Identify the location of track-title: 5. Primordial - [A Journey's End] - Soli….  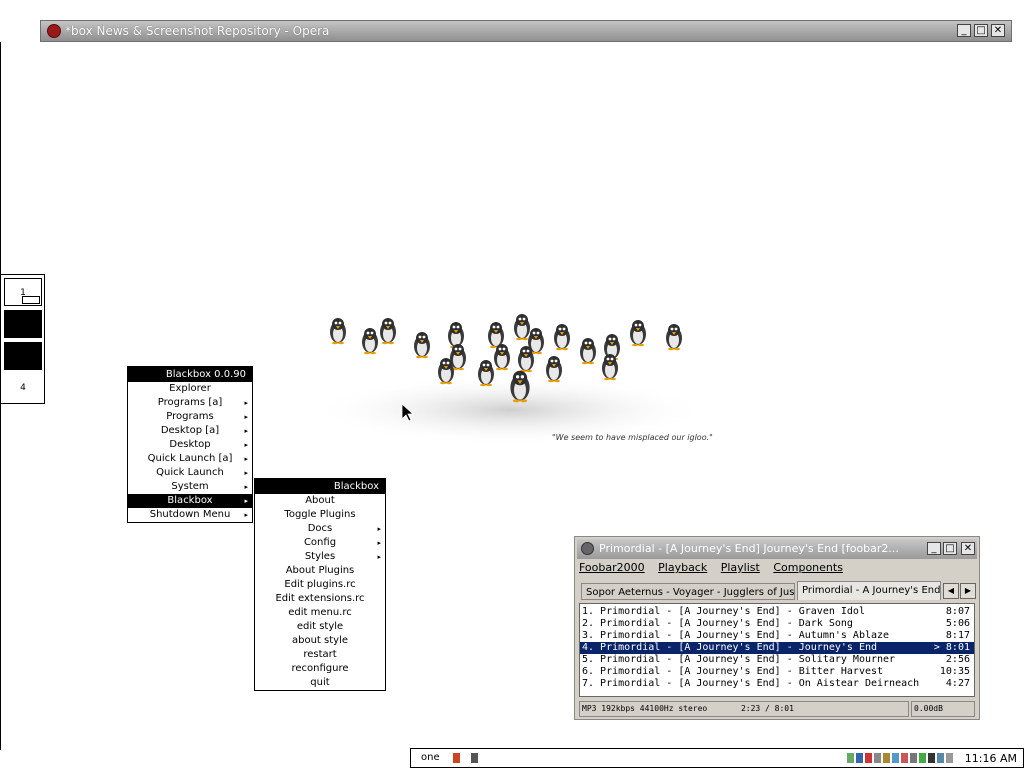
(739, 659).